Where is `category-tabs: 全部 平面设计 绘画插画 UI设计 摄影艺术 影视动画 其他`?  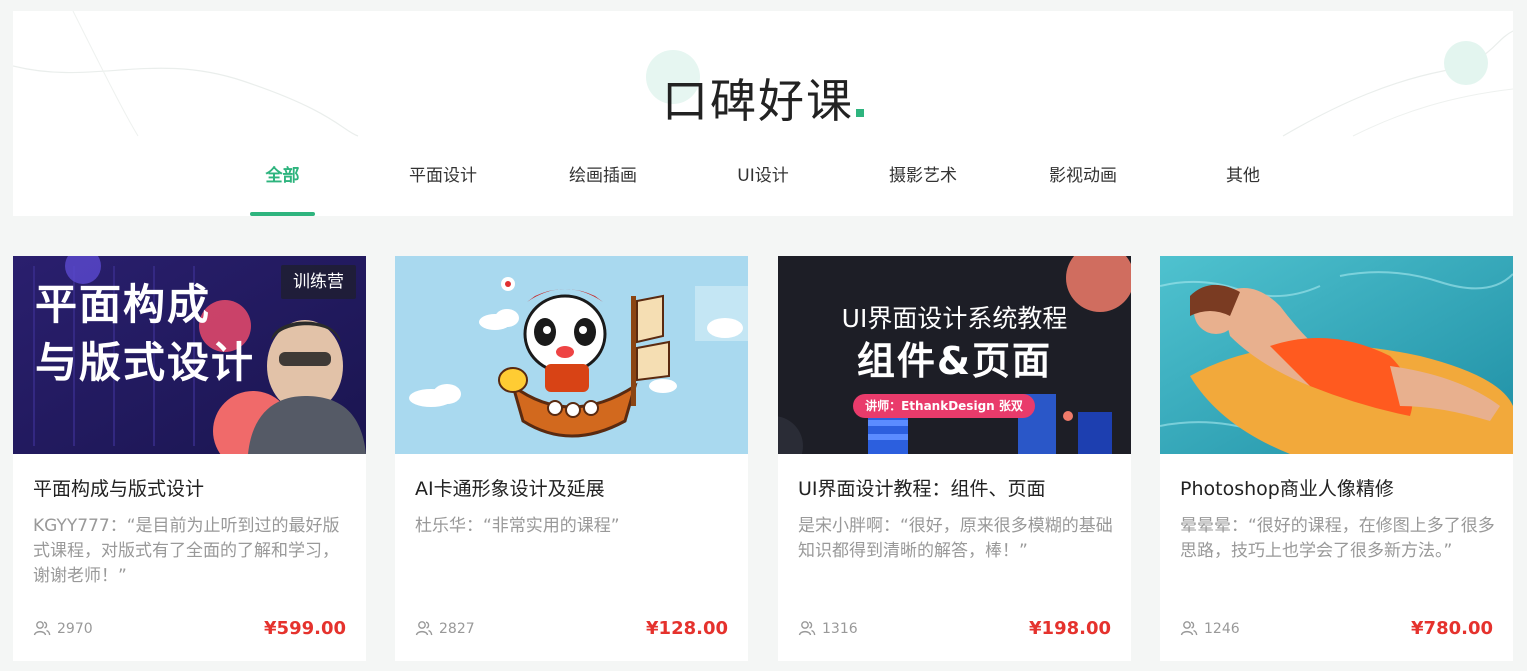
category-tabs: 全部 平面设计 绘画插画 UI设计 摄影艺术 影视动画 其他 is located at coordinates (763, 188).